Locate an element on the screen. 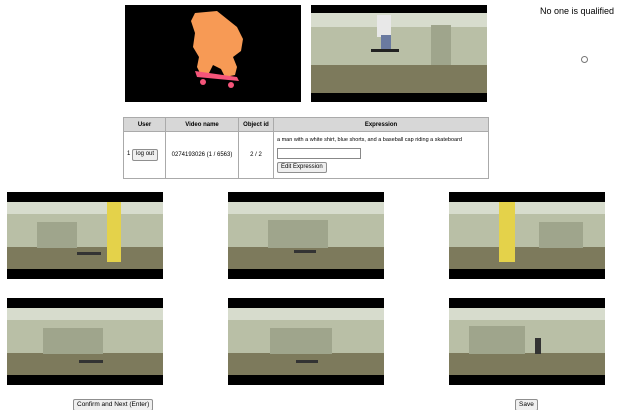 This screenshot has width=619, height=410. header-expression: Expression is located at coordinates (381, 124).